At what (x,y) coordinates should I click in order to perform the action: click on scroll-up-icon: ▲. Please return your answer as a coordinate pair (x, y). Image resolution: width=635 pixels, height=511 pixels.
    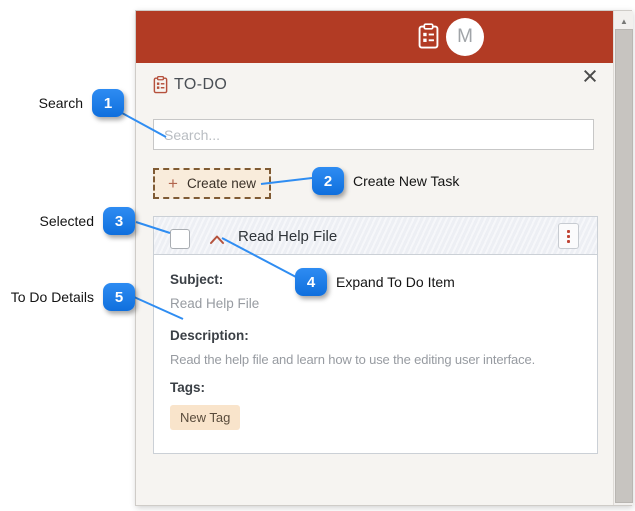
    Looking at the image, I should click on (624, 21).